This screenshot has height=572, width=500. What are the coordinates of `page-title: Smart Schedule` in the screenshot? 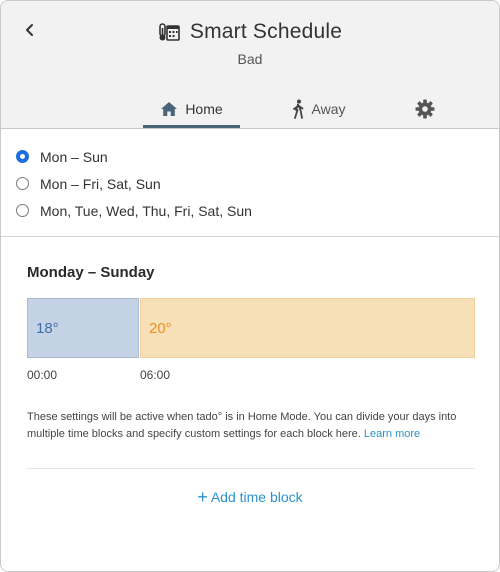 It's located at (266, 31).